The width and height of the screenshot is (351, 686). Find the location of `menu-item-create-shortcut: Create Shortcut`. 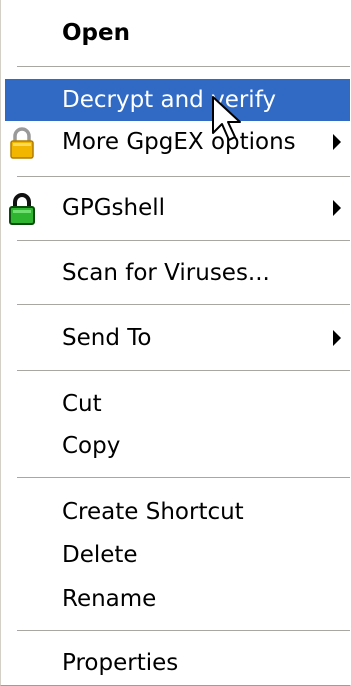

menu-item-create-shortcut: Create Shortcut is located at coordinates (177, 512).